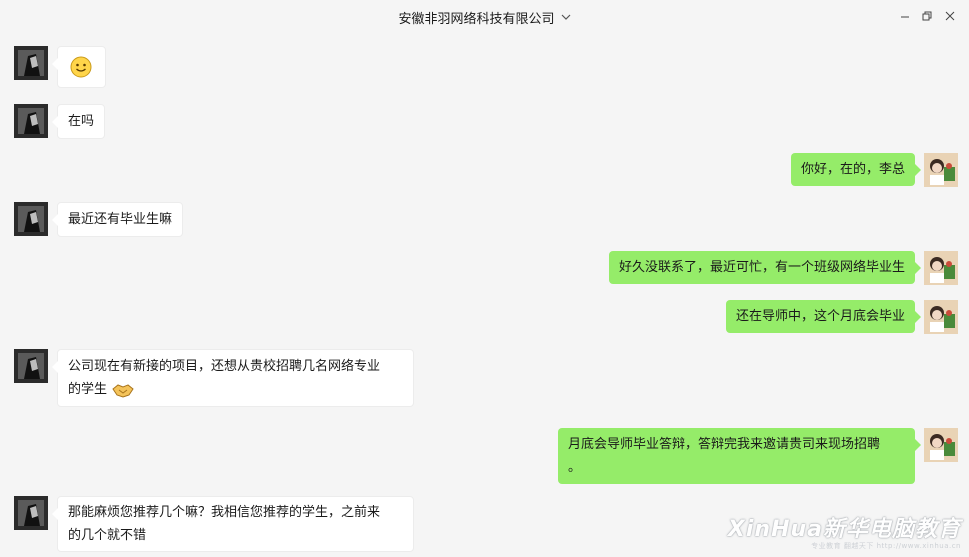 The height and width of the screenshot is (557, 969). Describe the element at coordinates (566, 17) in the screenshot. I see `chevron-down-icon` at that location.